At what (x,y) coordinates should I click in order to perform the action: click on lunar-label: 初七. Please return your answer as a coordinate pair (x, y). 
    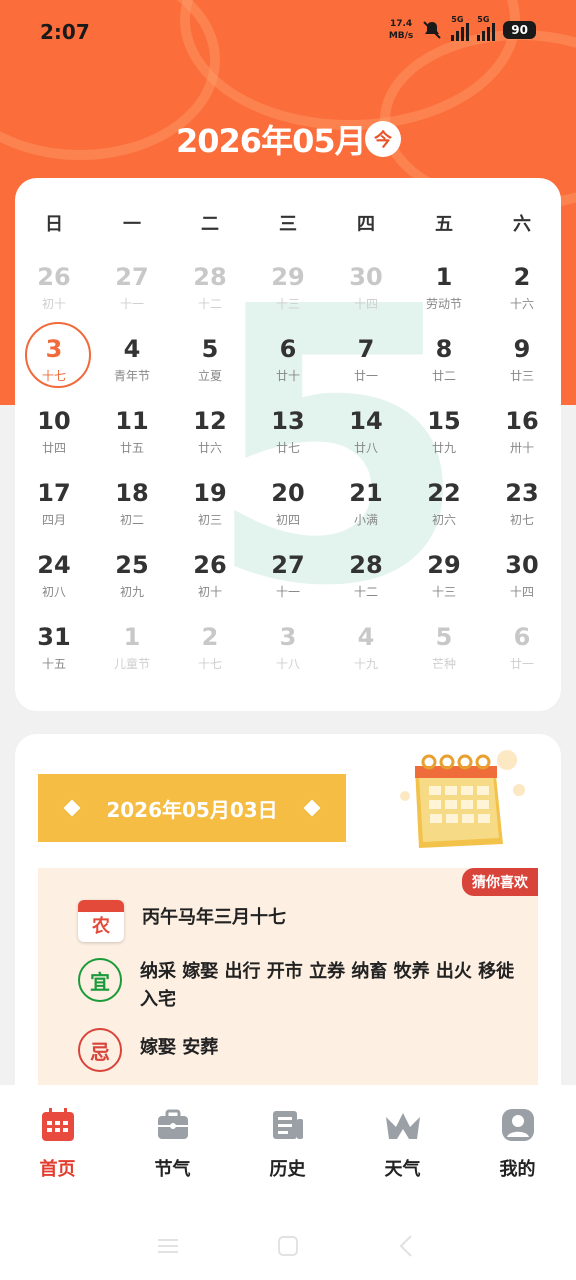
    Looking at the image, I should click on (521, 520).